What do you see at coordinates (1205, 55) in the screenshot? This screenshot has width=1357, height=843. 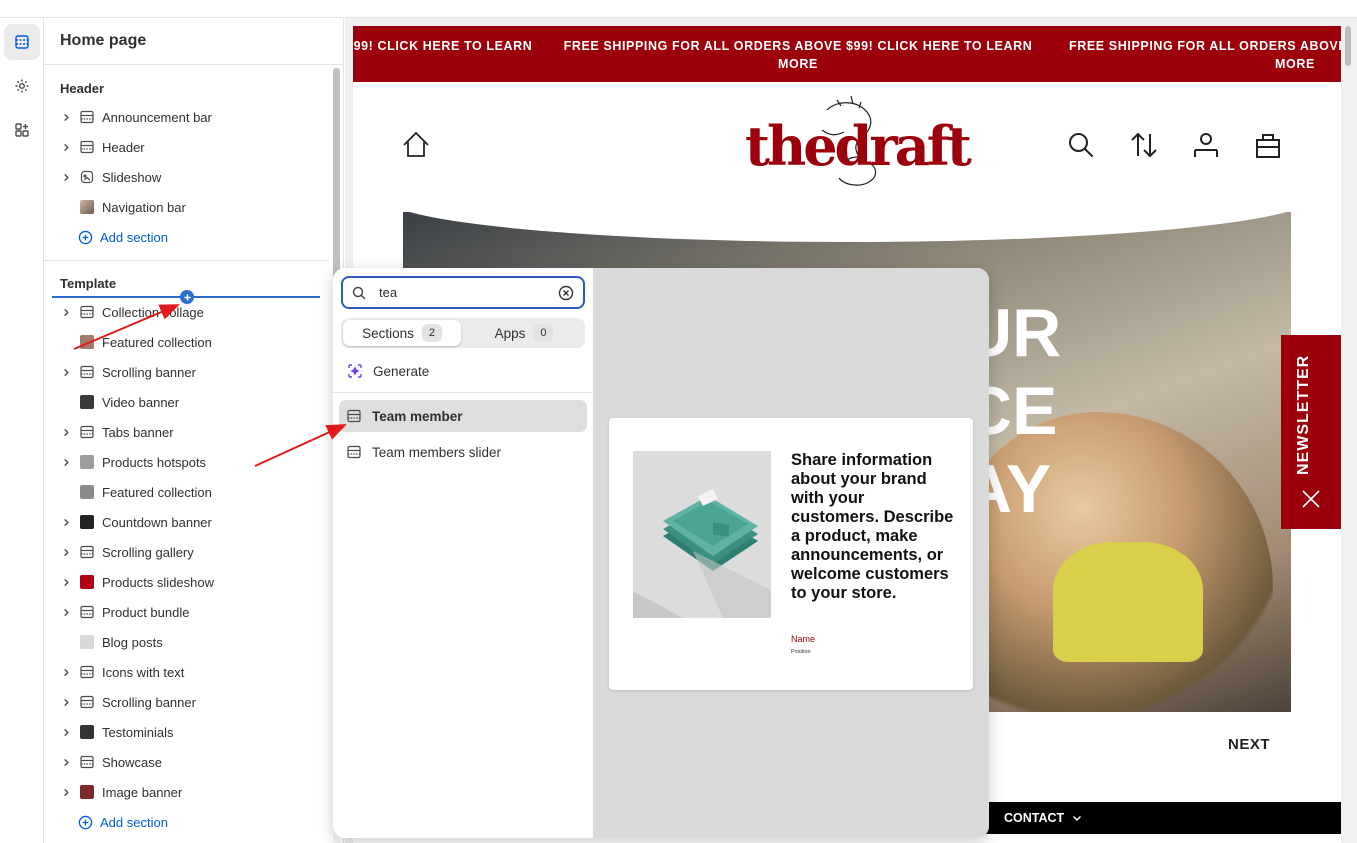 I see `announcement-text: FREE SHIPPING FOR ALL ORDERS ABOVE MORE` at bounding box center [1205, 55].